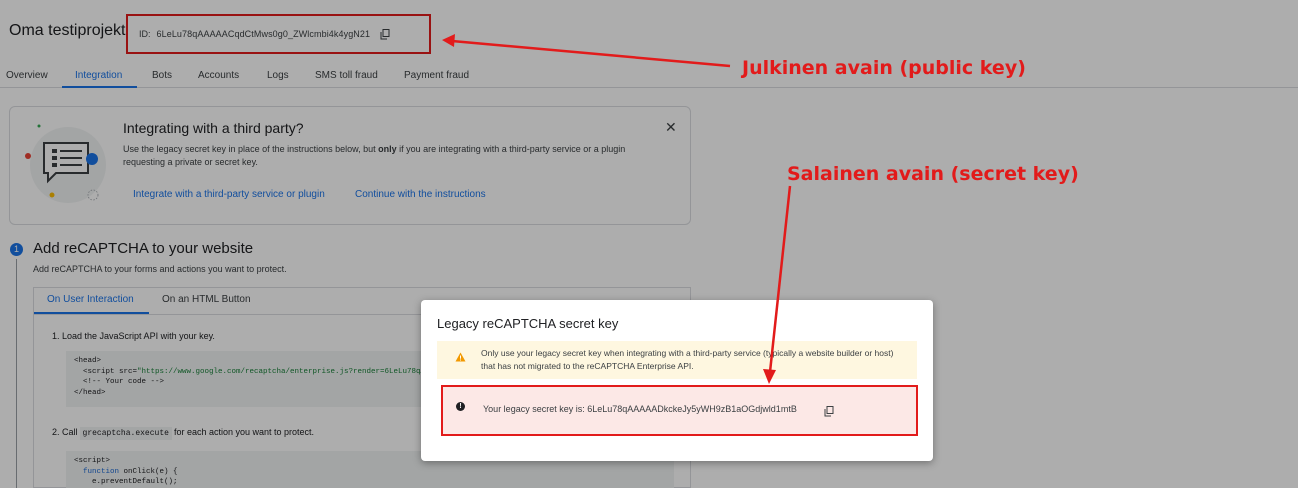 The image size is (1298, 488). Describe the element at coordinates (933, 174) in the screenshot. I see `secret-key-annotation: Salainen avain (secret key)` at that location.